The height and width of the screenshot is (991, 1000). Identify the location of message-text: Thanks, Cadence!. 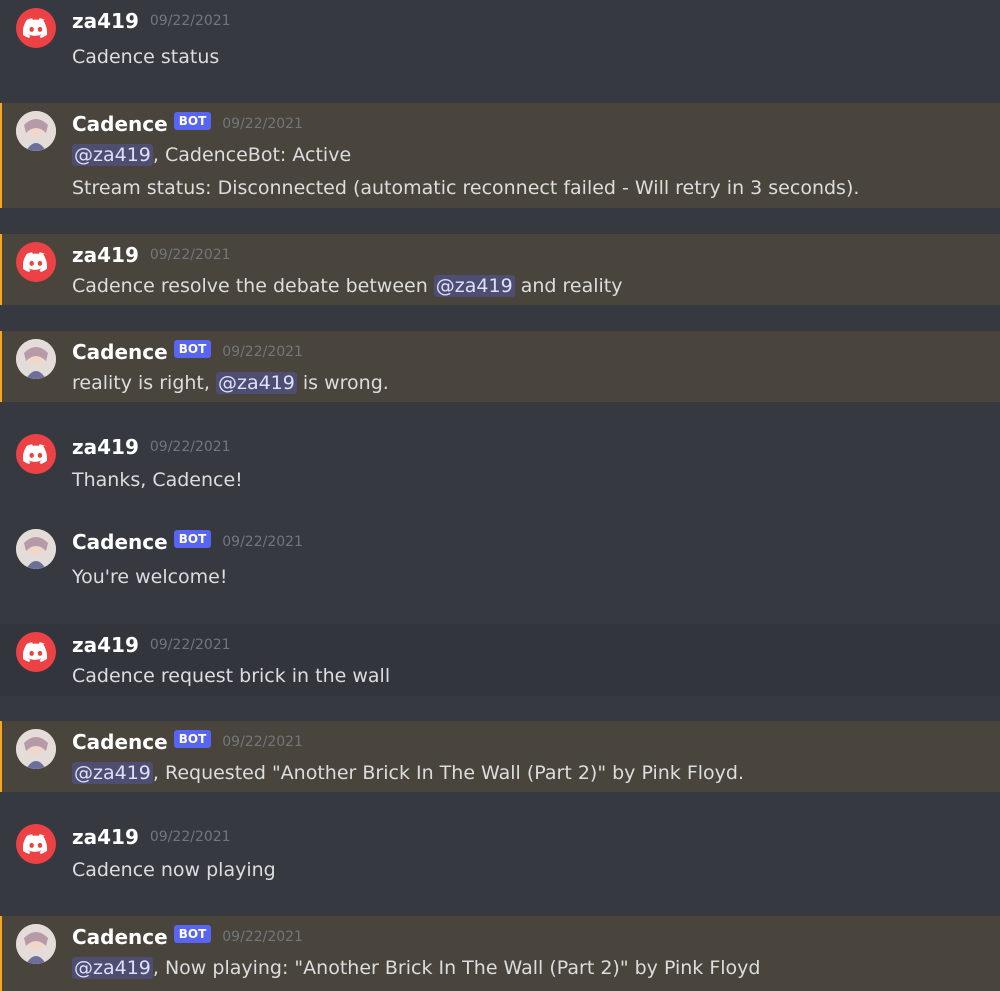
(157, 480).